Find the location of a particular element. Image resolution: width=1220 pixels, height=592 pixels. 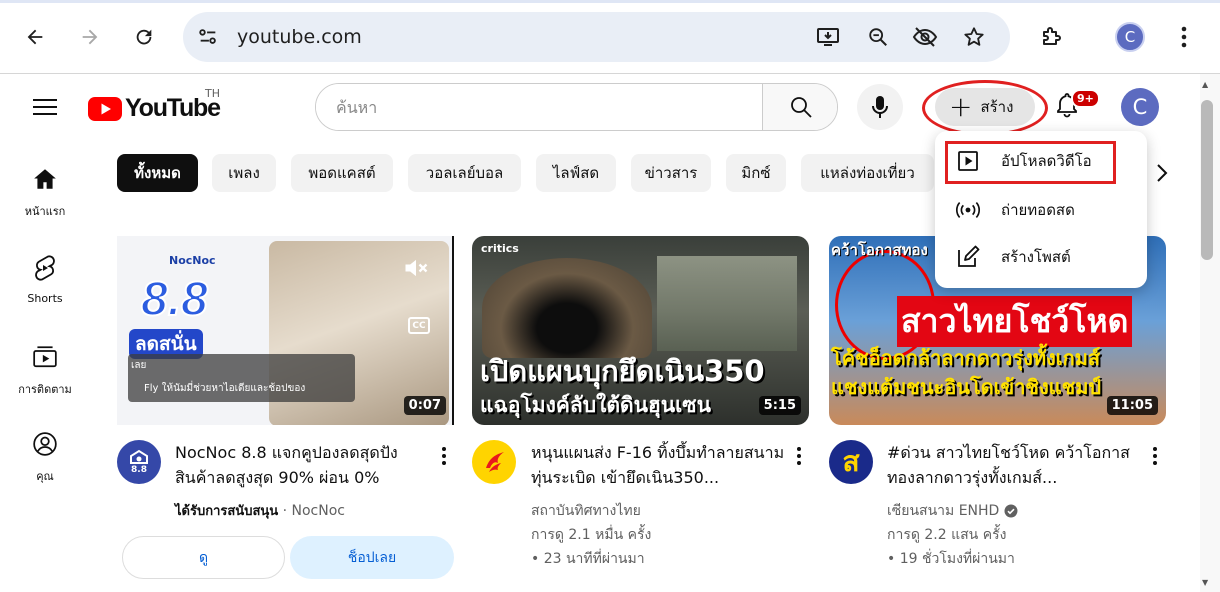

sidebar-item-shorts: Shorts is located at coordinates (45, 279).